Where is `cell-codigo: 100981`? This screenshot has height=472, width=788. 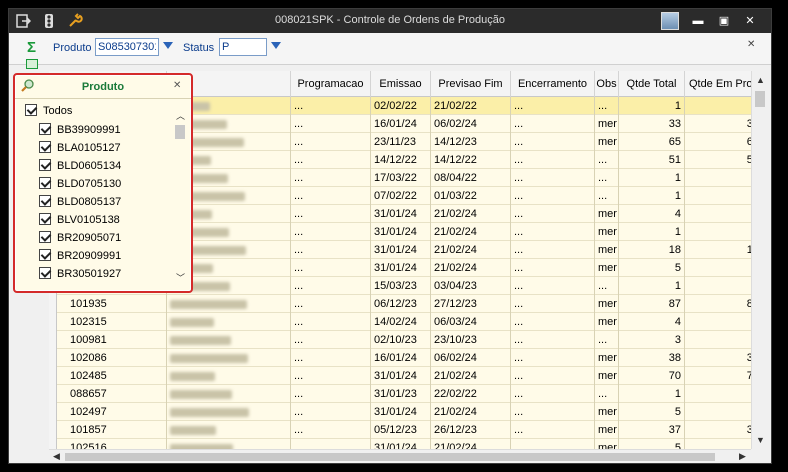
cell-codigo: 100981 is located at coordinates (117, 340).